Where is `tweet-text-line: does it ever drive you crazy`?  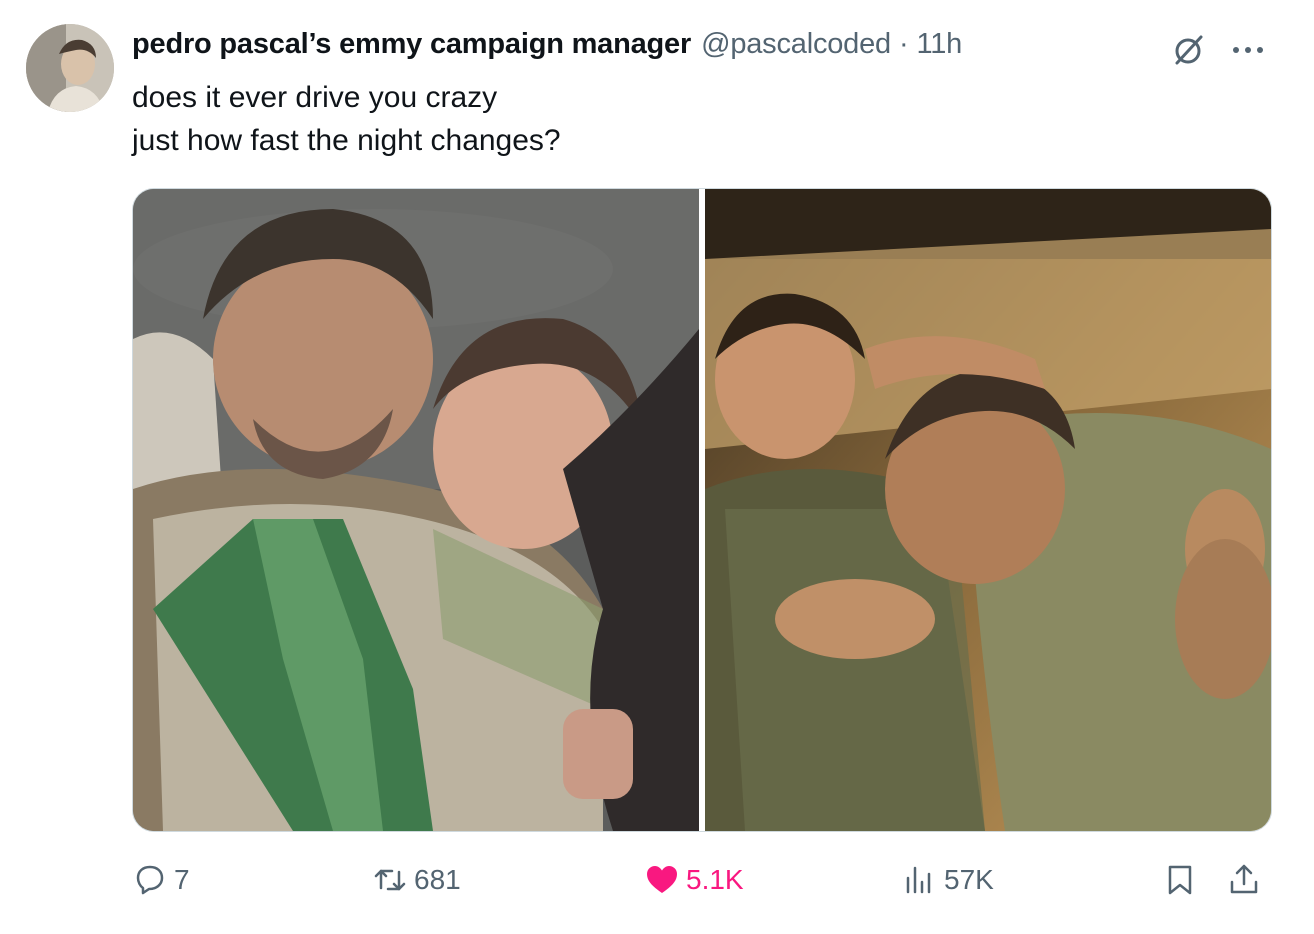 tweet-text-line: does it ever drive you crazy is located at coordinates (315, 97).